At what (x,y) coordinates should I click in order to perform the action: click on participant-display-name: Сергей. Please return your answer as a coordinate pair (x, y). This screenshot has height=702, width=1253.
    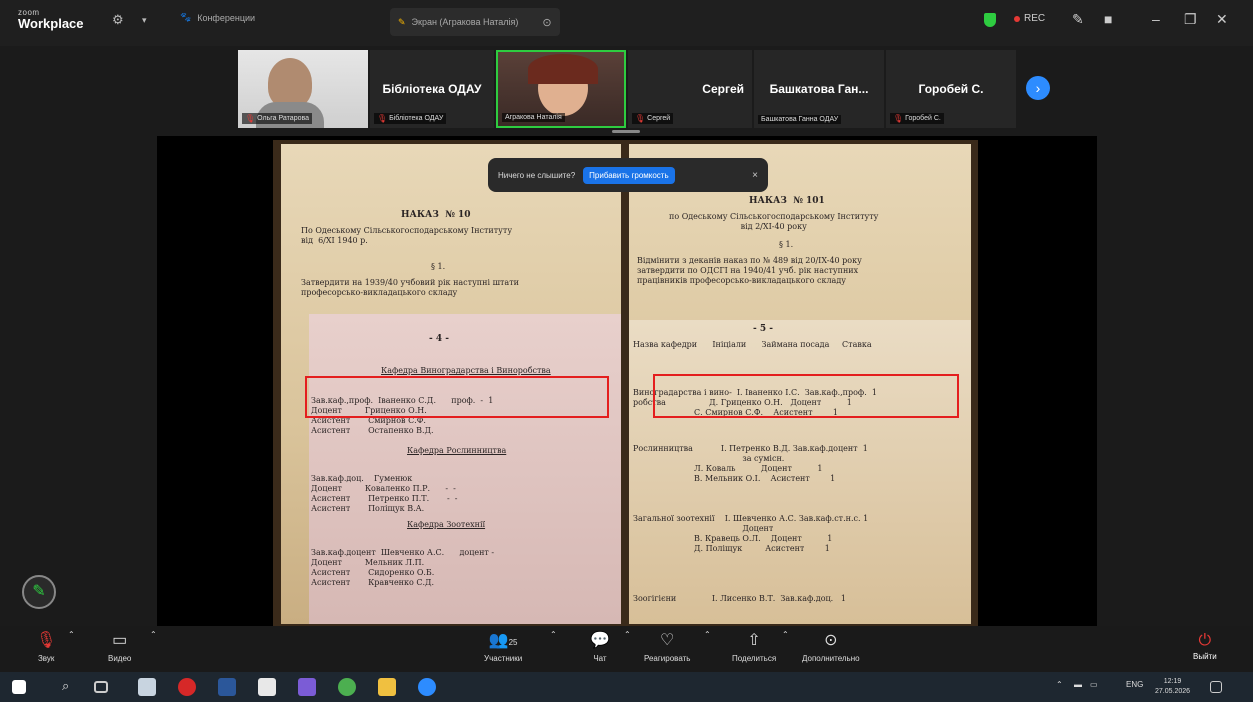
    Looking at the image, I should click on (723, 89).